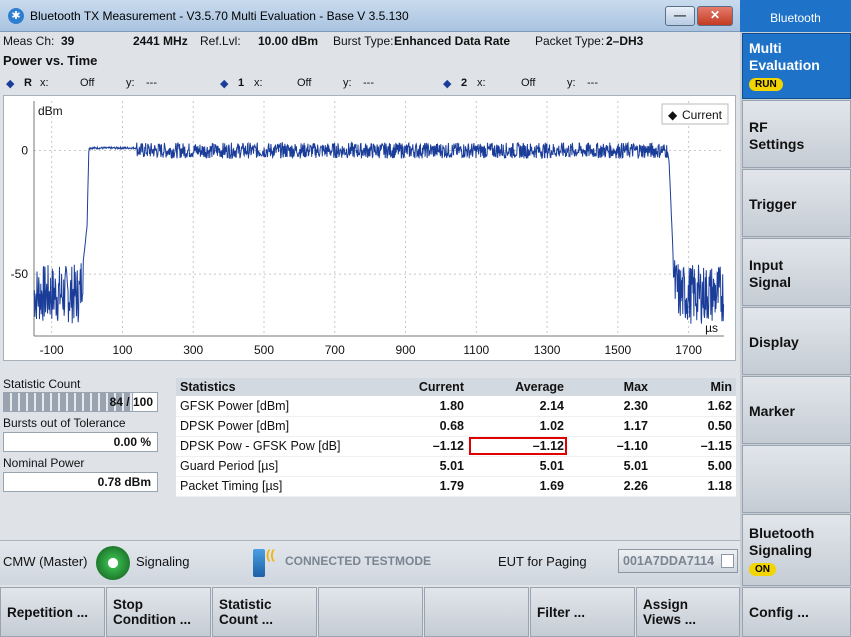 This screenshot has height=637, width=851. Describe the element at coordinates (258, 83) in the screenshot. I see `marker-1-x-label: x:` at that location.